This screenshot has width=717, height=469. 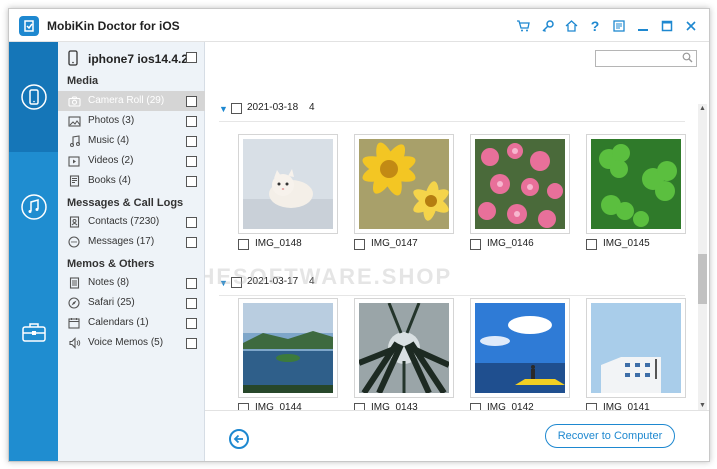 What do you see at coordinates (547, 26) in the screenshot?
I see `key-icon` at bounding box center [547, 26].